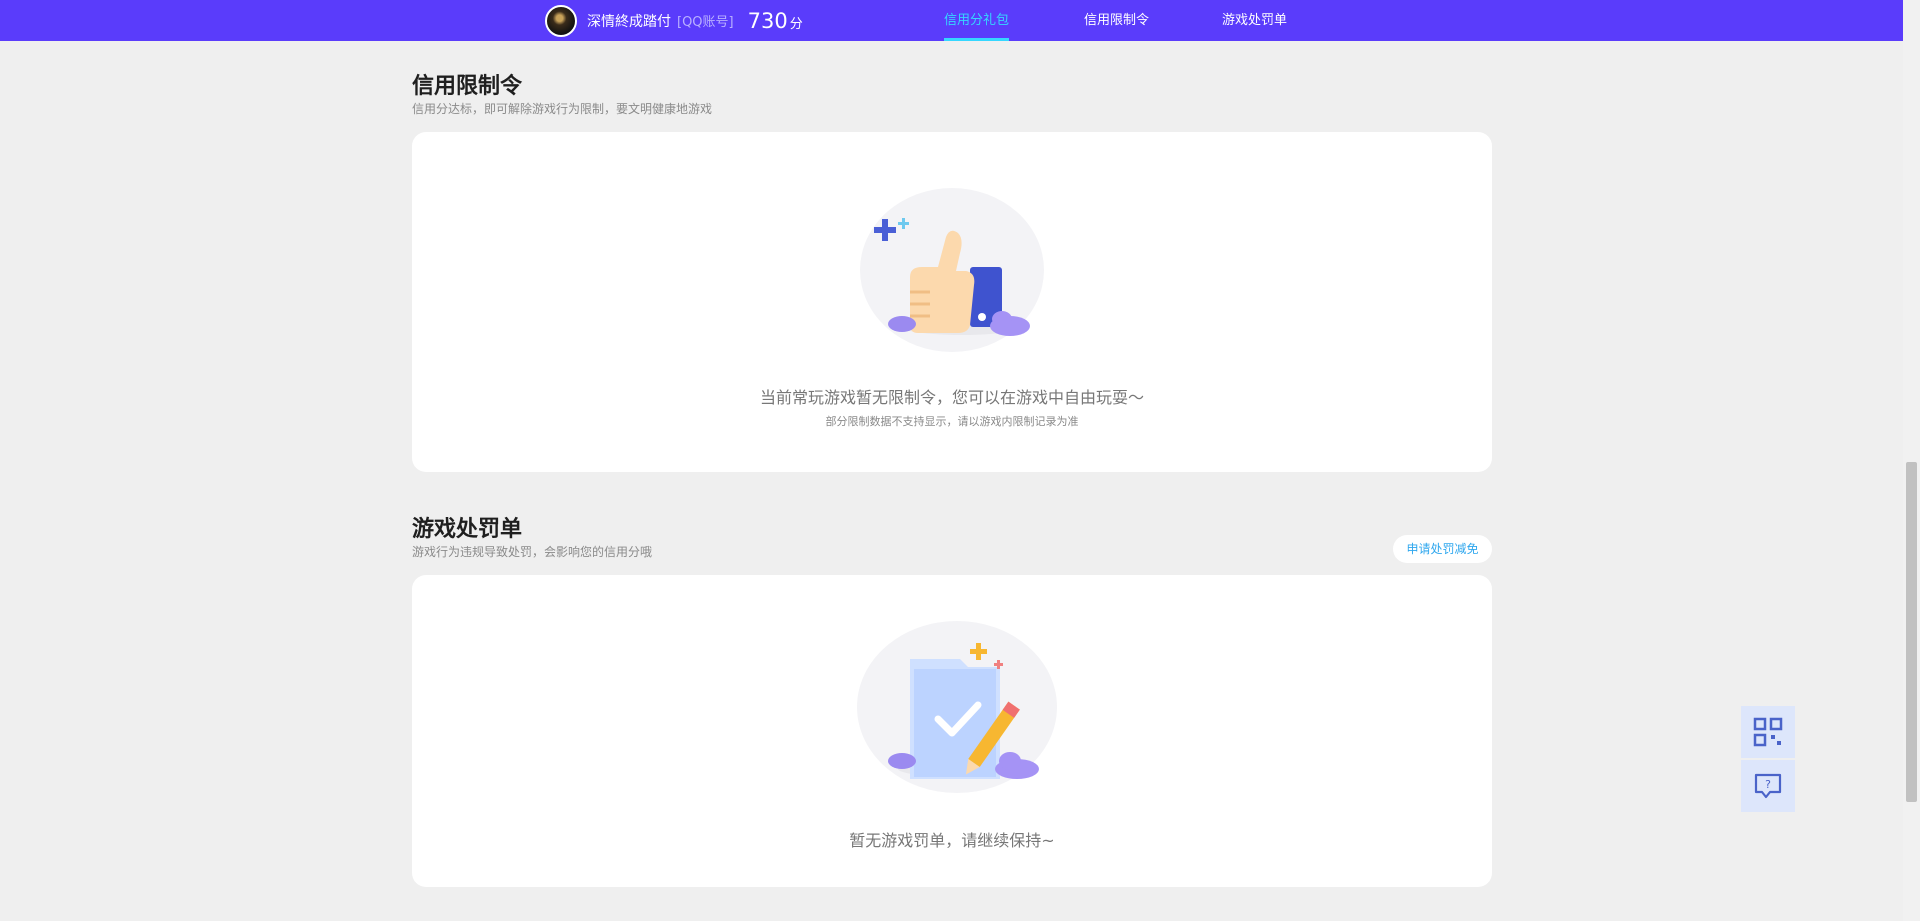 The image size is (1920, 921). I want to click on tab-credit-gift: 信用分礼包, so click(977, 20).